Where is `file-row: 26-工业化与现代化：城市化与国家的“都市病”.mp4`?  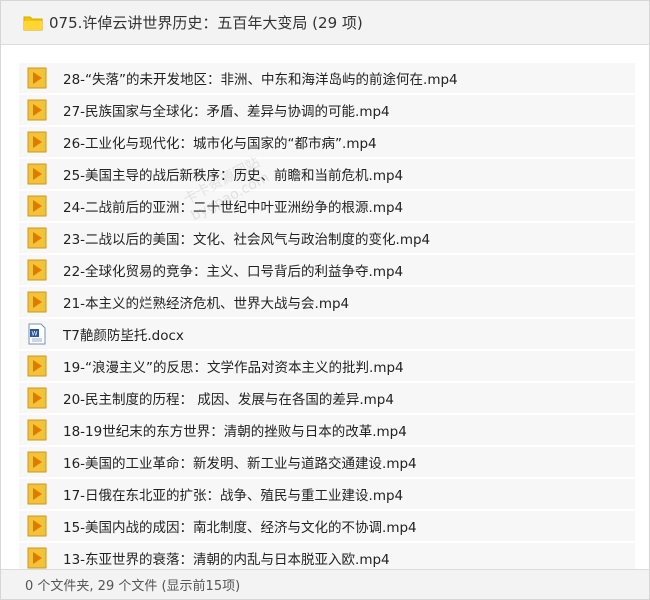
file-row: 26-工业化与现代化：城市化与国家的“都市病”.mp4 is located at coordinates (327, 142).